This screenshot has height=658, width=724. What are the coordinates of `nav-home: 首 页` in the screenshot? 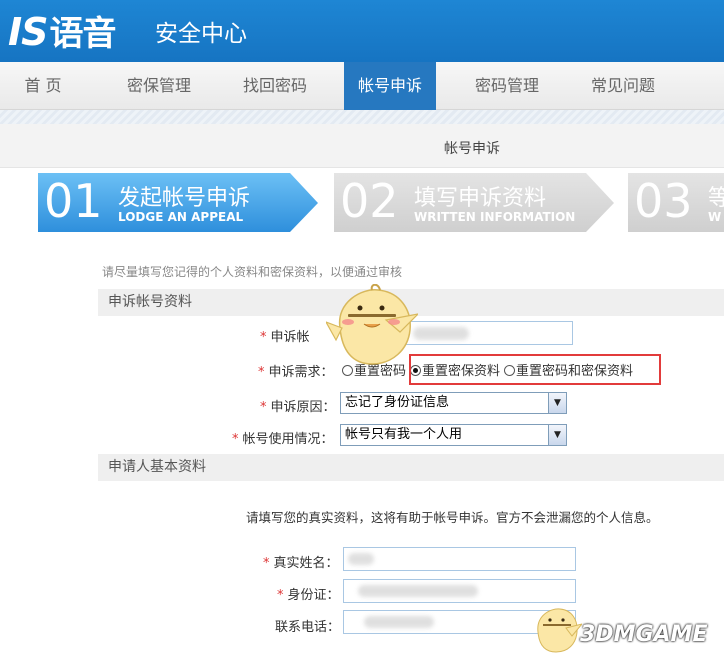 It's located at (43, 86).